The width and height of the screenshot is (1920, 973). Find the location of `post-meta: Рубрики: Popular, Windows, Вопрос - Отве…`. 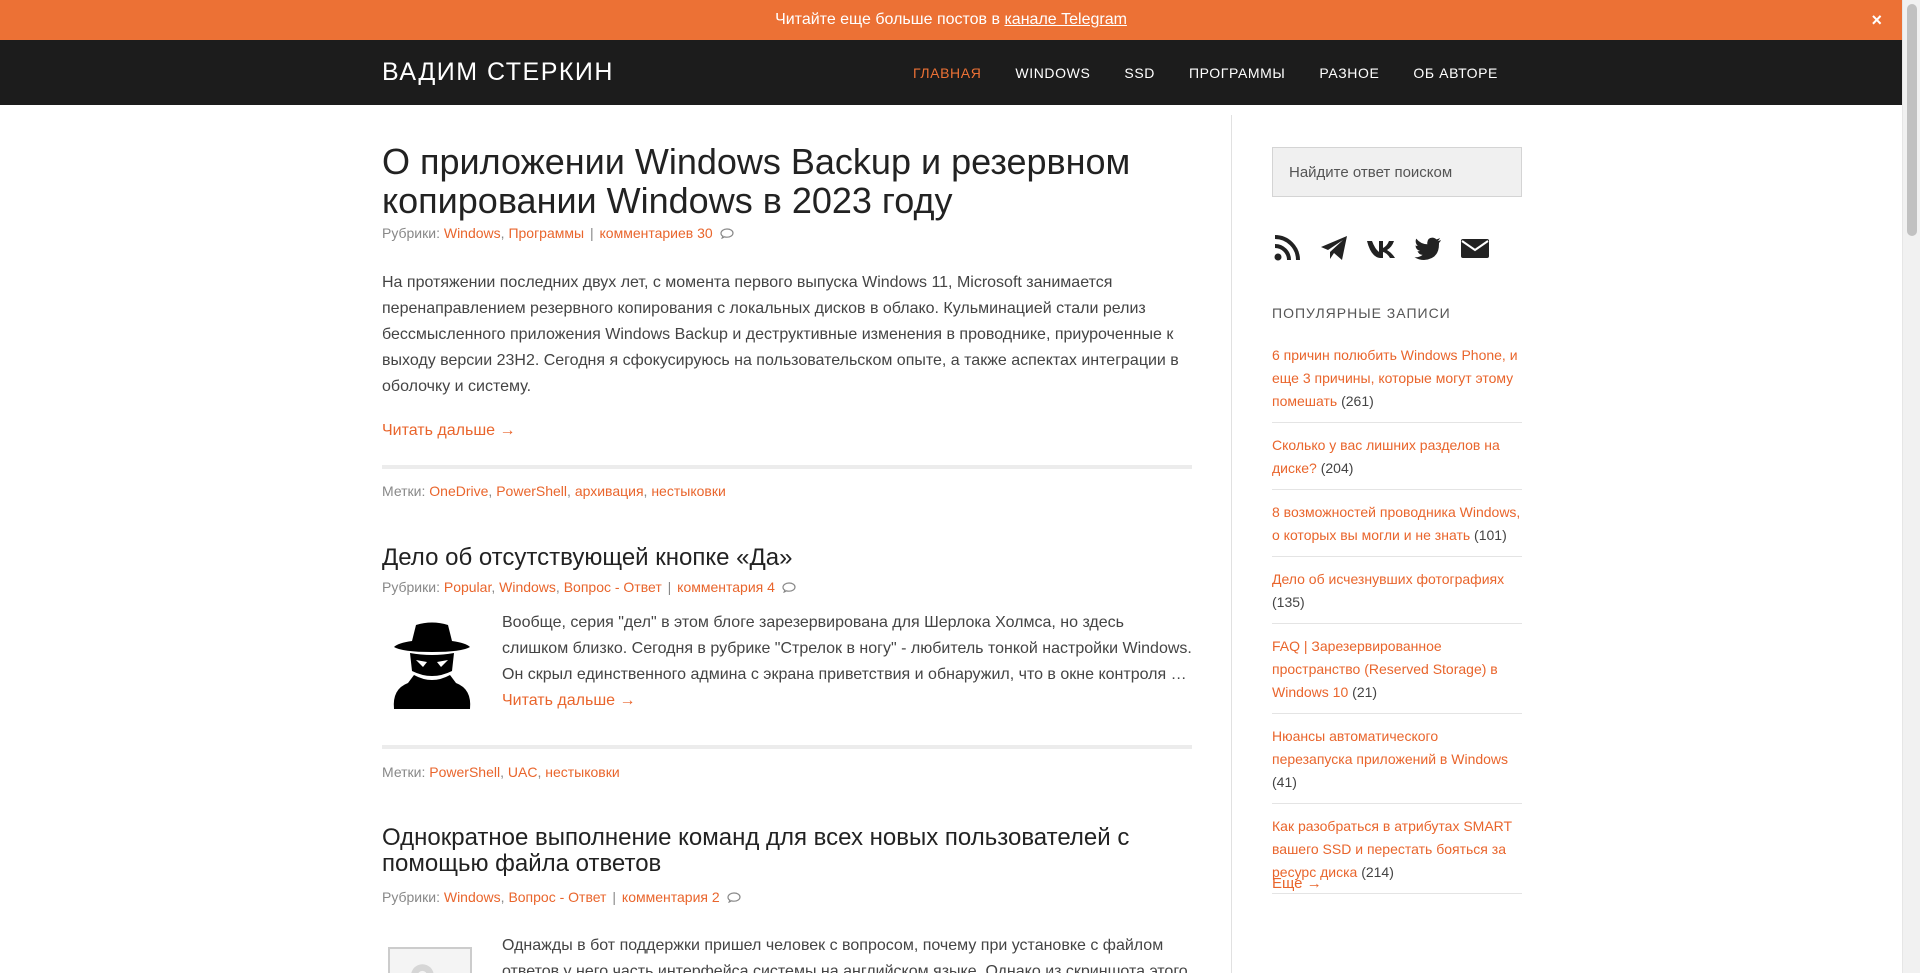

post-meta: Рубрики: Popular, Windows, Вопрос - Отве… is located at coordinates (589, 587).